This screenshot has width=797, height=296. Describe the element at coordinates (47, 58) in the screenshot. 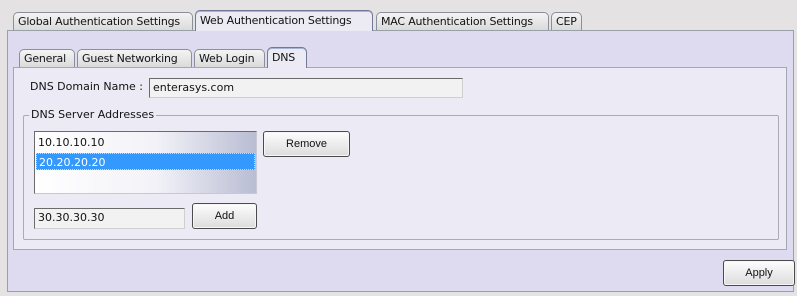

I see `tab-general: General` at that location.